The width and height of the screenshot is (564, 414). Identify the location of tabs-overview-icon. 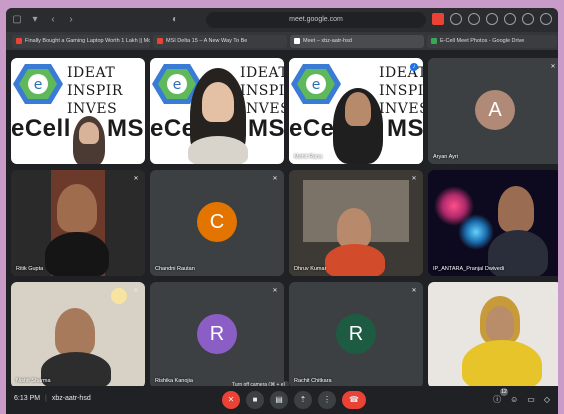
(546, 19).